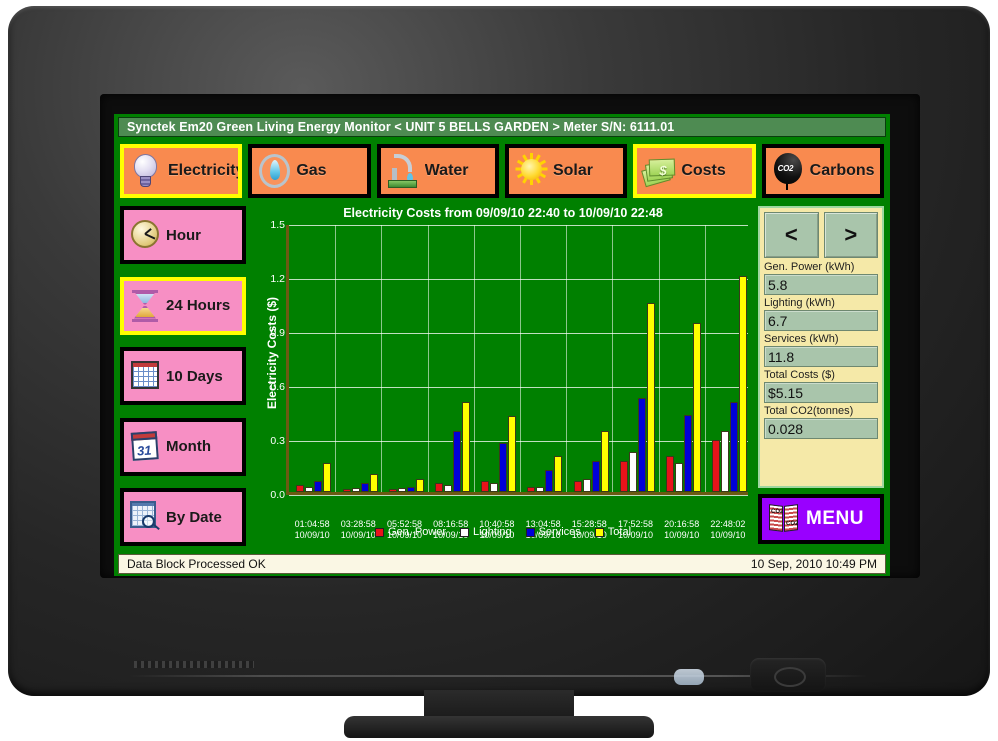  Describe the element at coordinates (821, 356) in the screenshot. I see `readout-value: 11.8` at that location.